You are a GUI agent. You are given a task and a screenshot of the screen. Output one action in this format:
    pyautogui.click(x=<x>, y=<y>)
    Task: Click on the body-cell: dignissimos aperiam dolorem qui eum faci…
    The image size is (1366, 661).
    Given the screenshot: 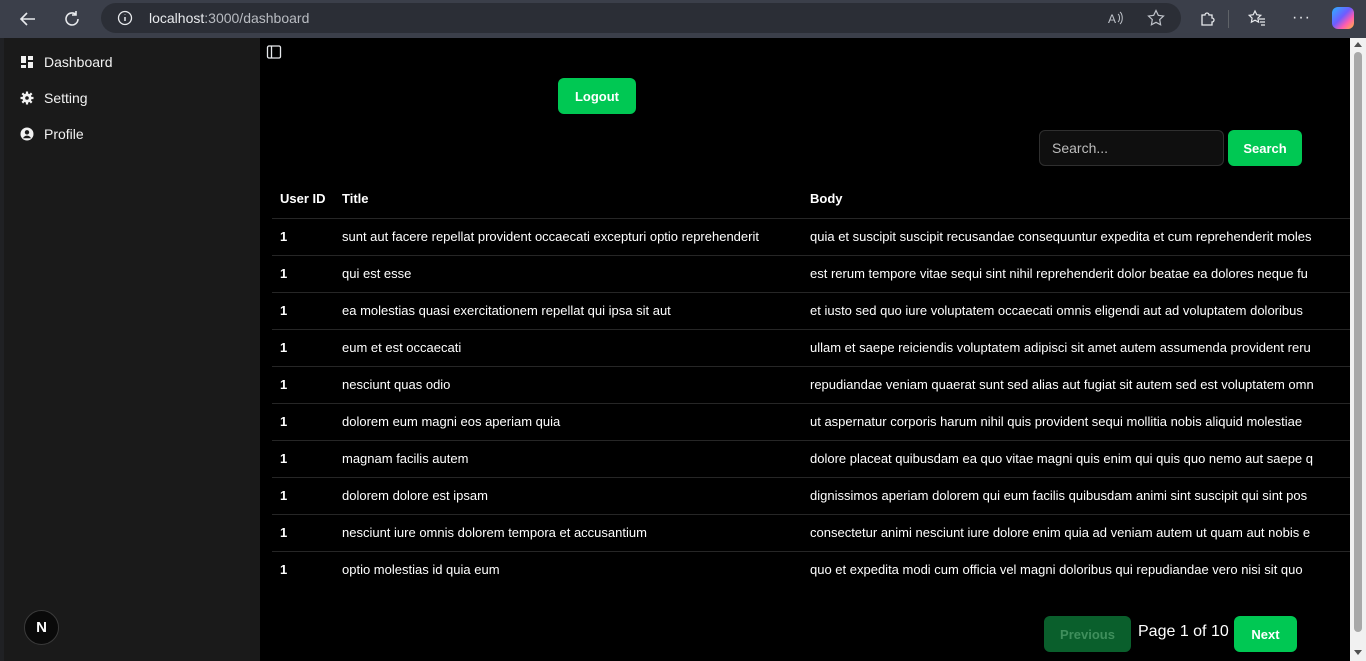 What is the action you would take?
    pyautogui.click(x=1076, y=495)
    